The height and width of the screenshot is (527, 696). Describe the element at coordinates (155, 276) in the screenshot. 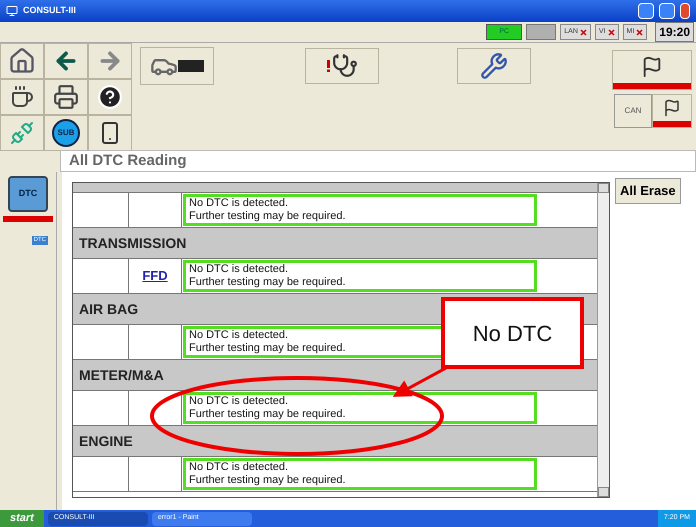

I see `ffd-link: FFD` at that location.